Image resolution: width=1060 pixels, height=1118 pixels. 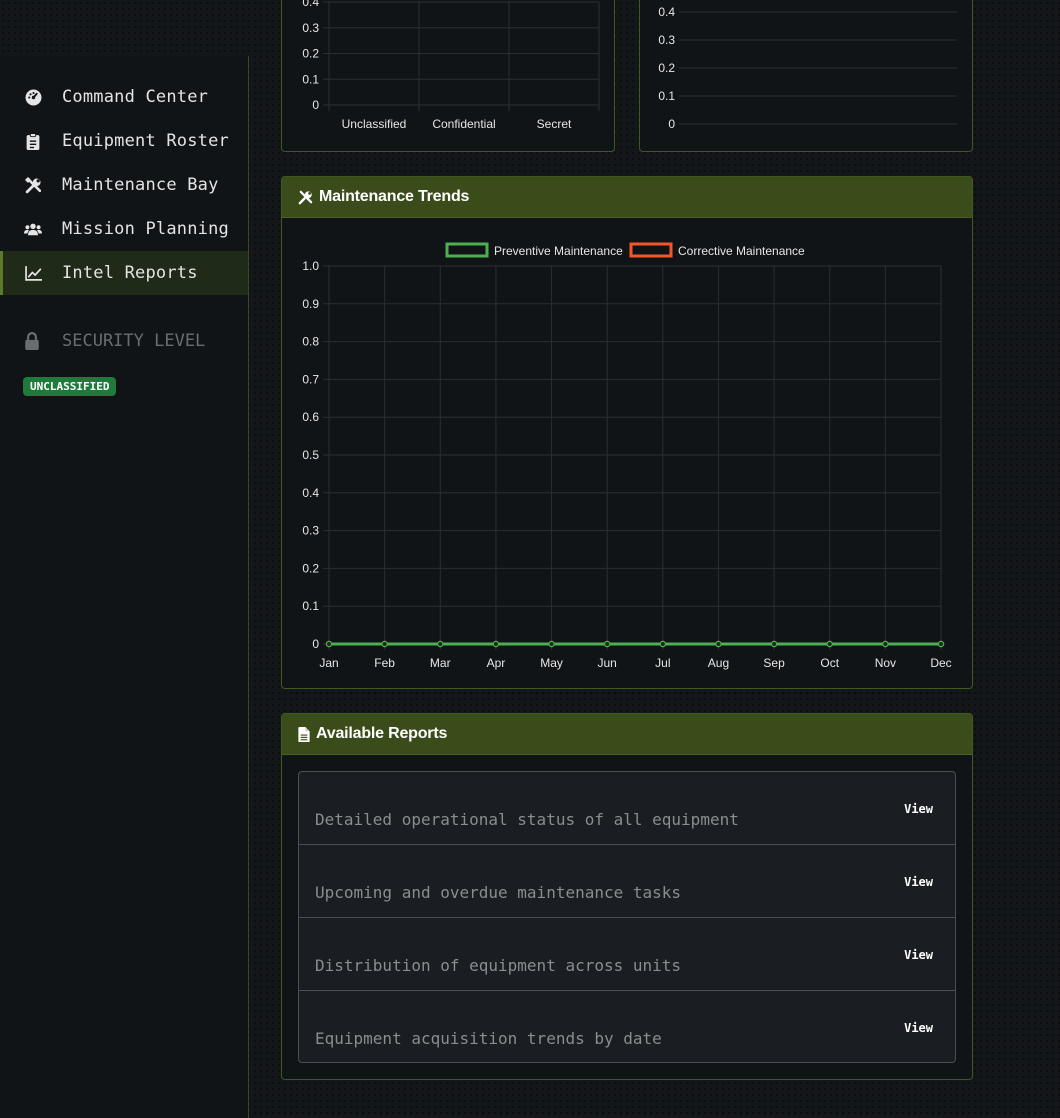 What do you see at coordinates (310, 266) in the screenshot?
I see `y-tick-label: 1.0` at bounding box center [310, 266].